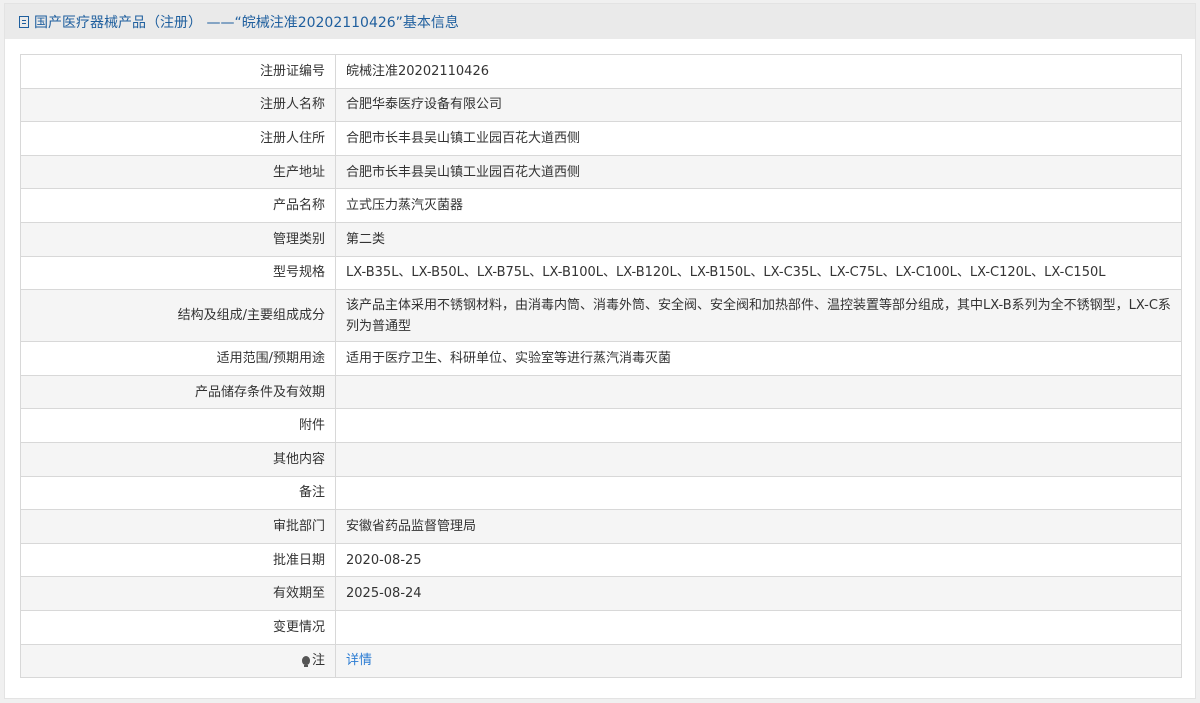 Image resolution: width=1200 pixels, height=703 pixels. Describe the element at coordinates (178, 358) in the screenshot. I see `row-label: 适用范围/预期用途` at that location.